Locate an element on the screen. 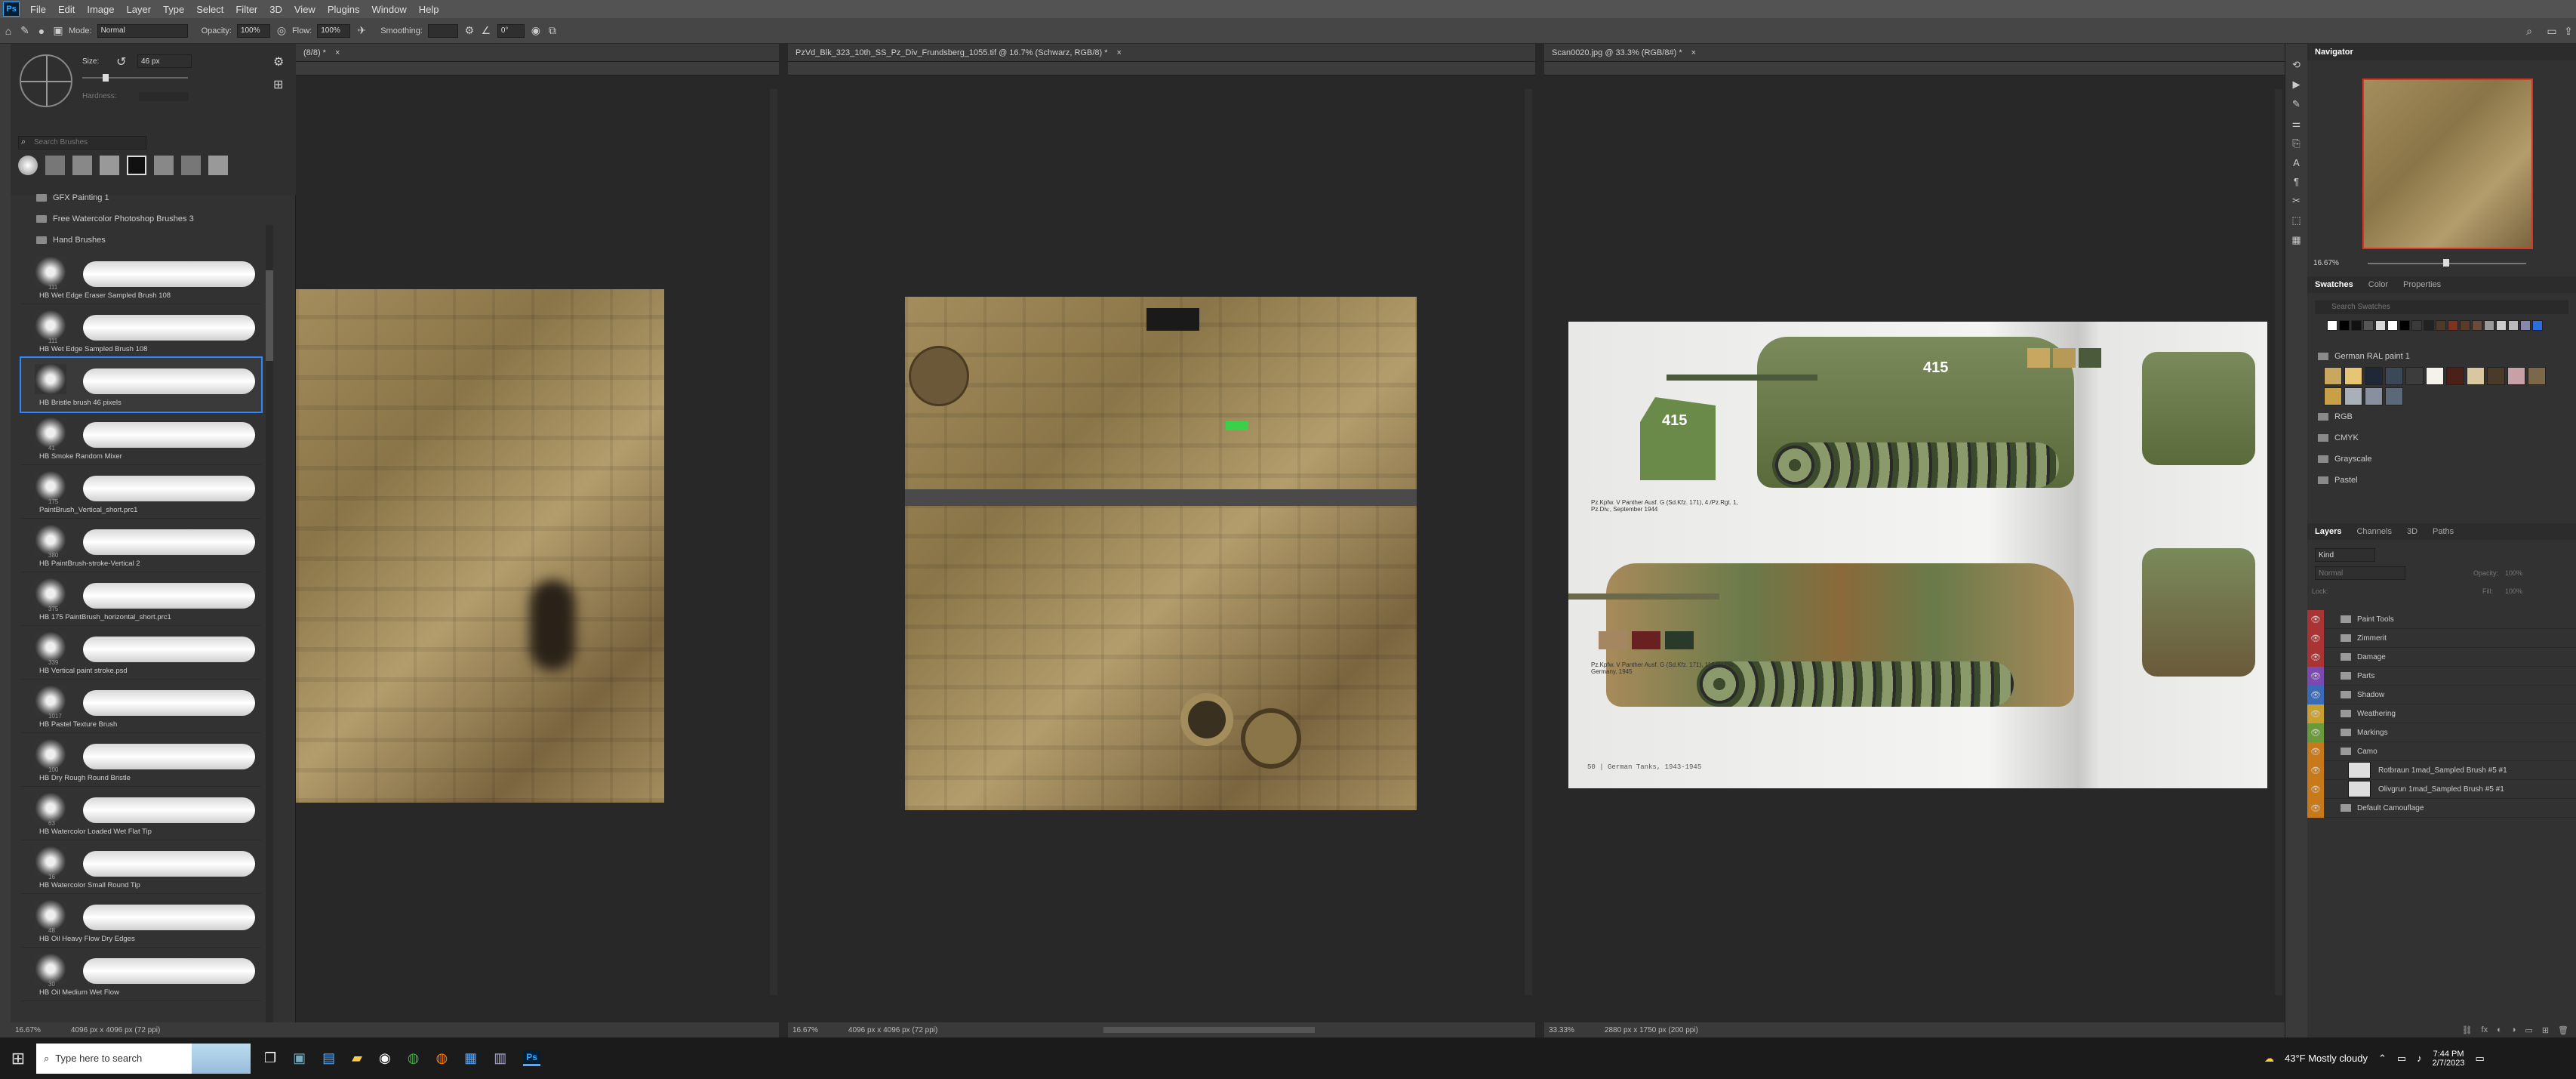 This screenshot has width=2576, height=1079. pressure-opacity-icon: ◎ is located at coordinates (281, 31).